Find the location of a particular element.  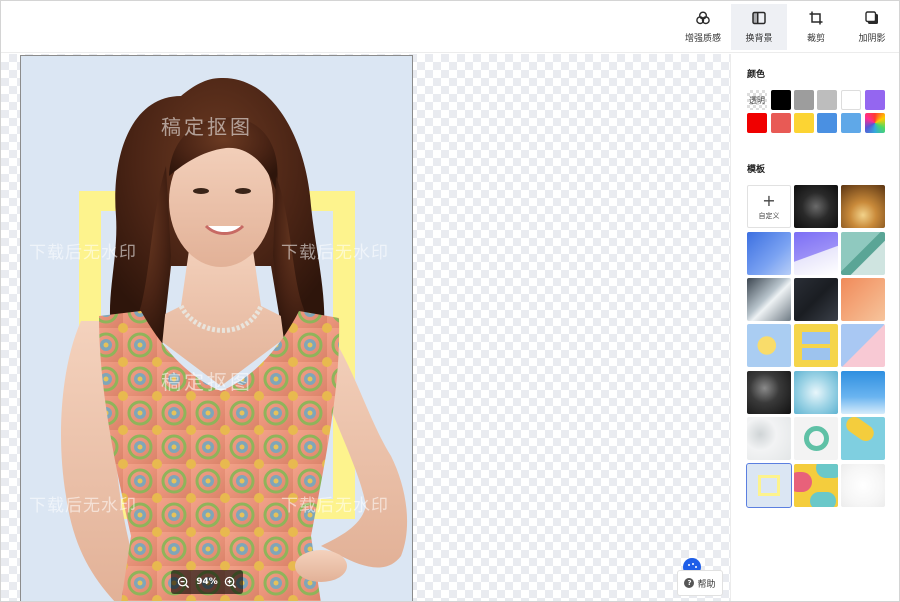

template-dark-texture is located at coordinates (816, 299).